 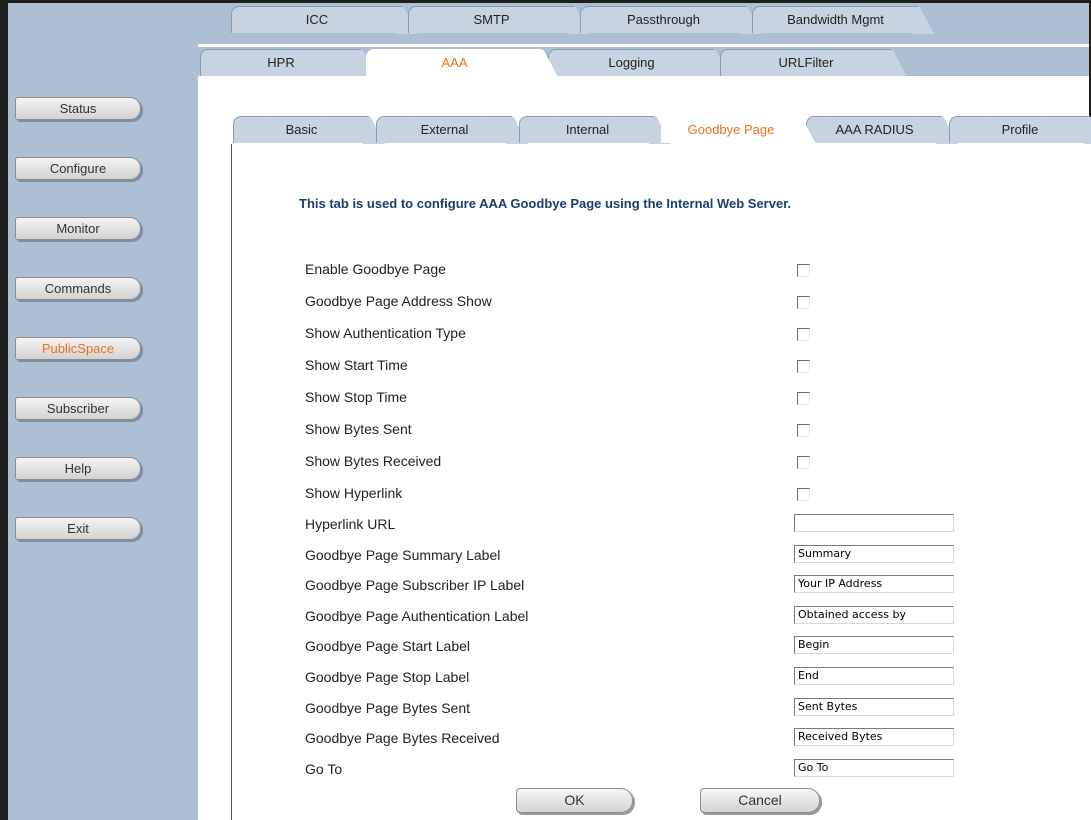 I want to click on tab-hpr: HPR, so click(x=280, y=62).